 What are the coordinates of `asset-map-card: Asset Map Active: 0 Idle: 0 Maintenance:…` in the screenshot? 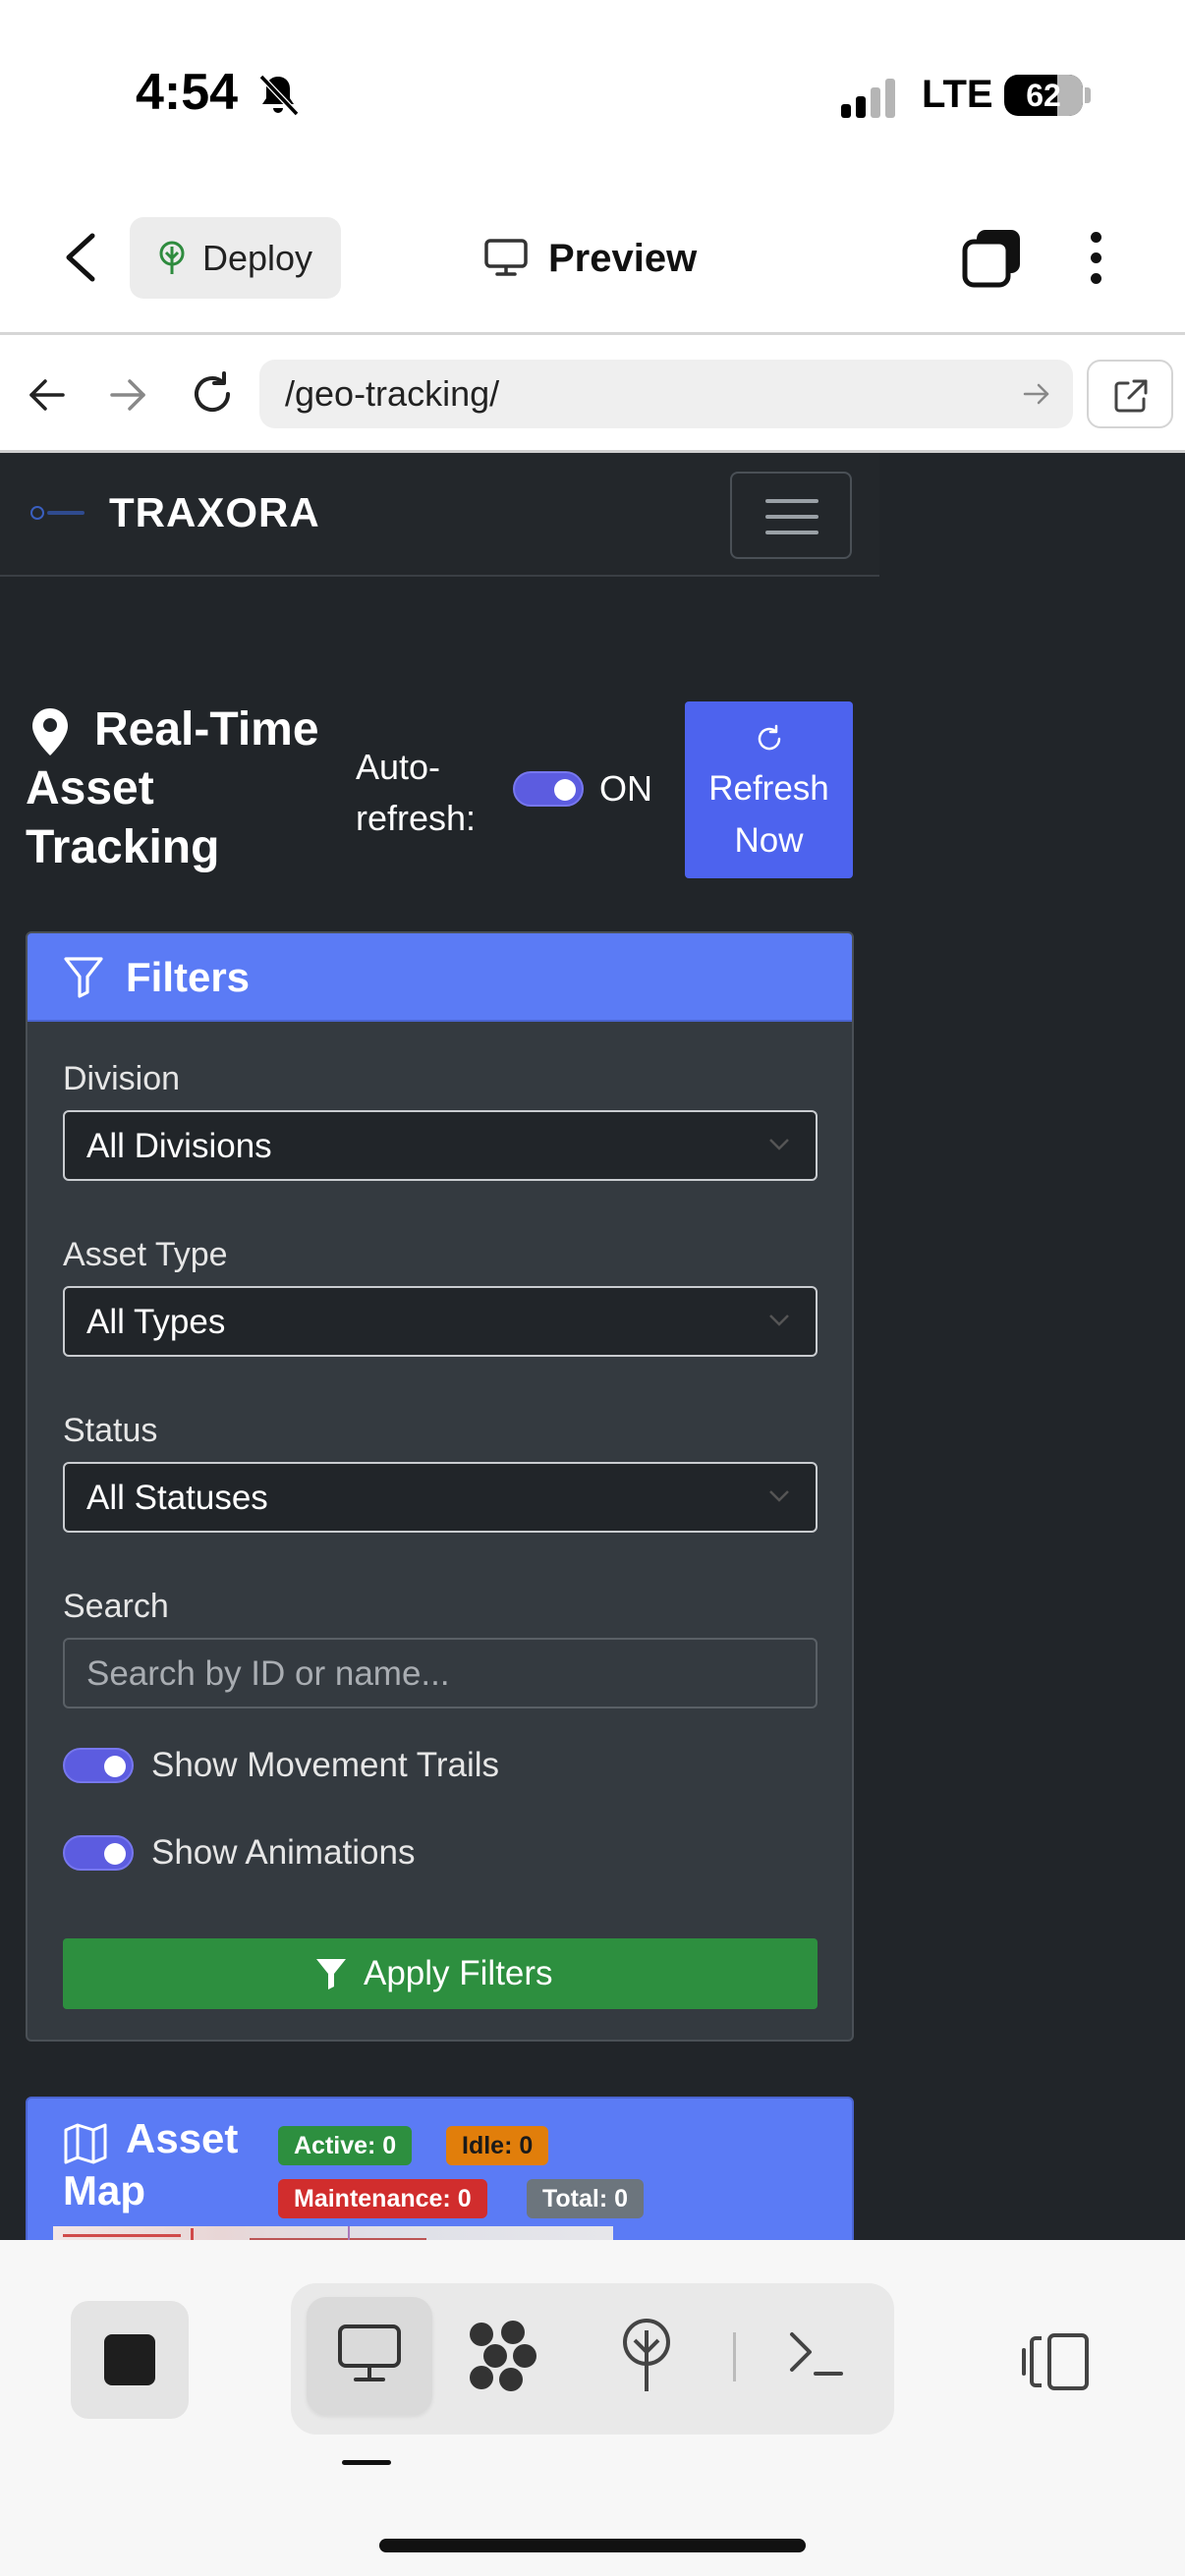 It's located at (440, 2168).